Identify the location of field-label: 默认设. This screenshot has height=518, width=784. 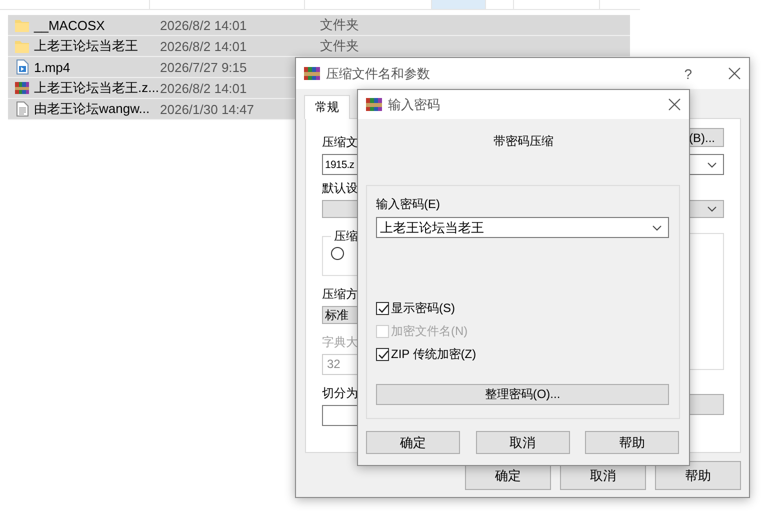
(340, 188).